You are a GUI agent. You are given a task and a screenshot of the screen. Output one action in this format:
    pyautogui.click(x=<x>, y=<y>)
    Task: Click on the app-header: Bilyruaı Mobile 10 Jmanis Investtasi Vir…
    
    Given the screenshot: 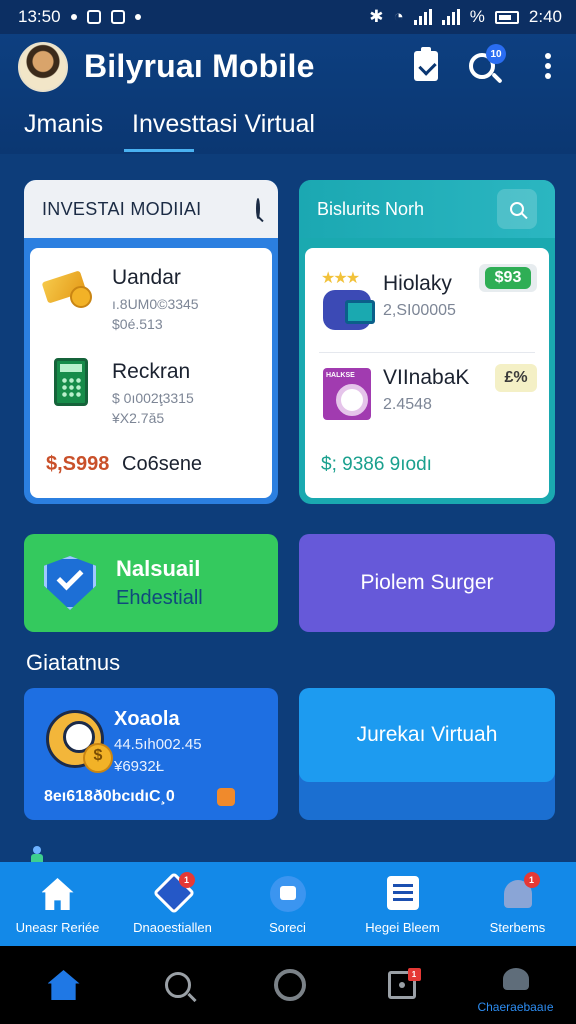 What is the action you would take?
    pyautogui.click(x=288, y=94)
    